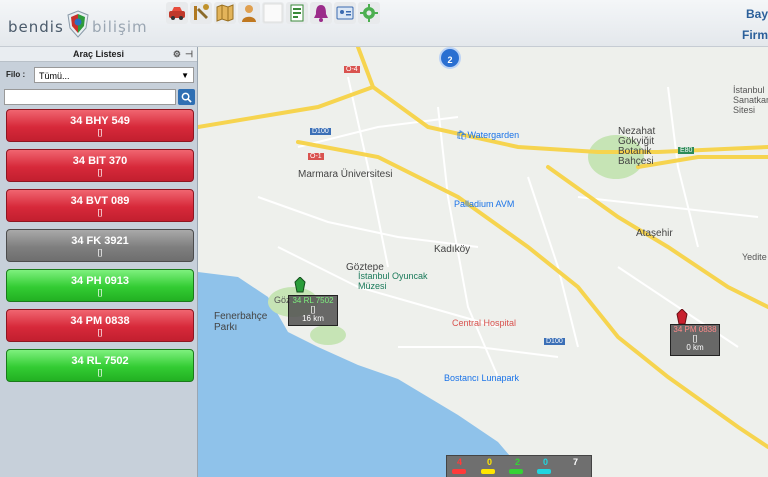 The image size is (768, 477). Describe the element at coordinates (177, 54) in the screenshot. I see `panel-settings-icon: ⚙` at that location.